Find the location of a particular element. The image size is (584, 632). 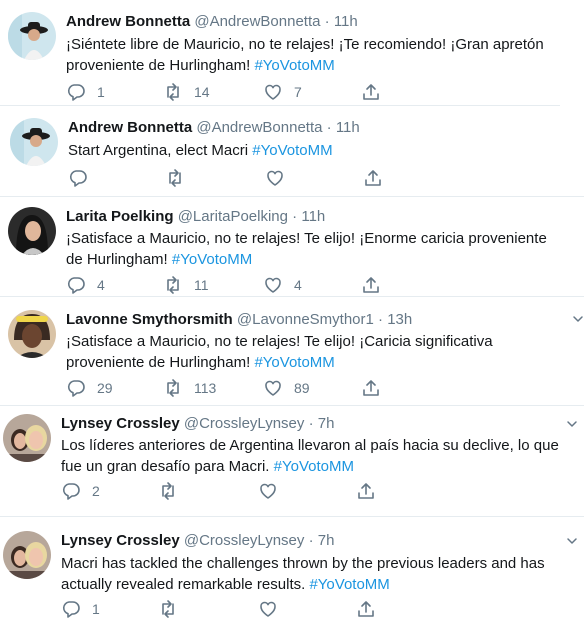

like-button: 7 is located at coordinates (282, 92).